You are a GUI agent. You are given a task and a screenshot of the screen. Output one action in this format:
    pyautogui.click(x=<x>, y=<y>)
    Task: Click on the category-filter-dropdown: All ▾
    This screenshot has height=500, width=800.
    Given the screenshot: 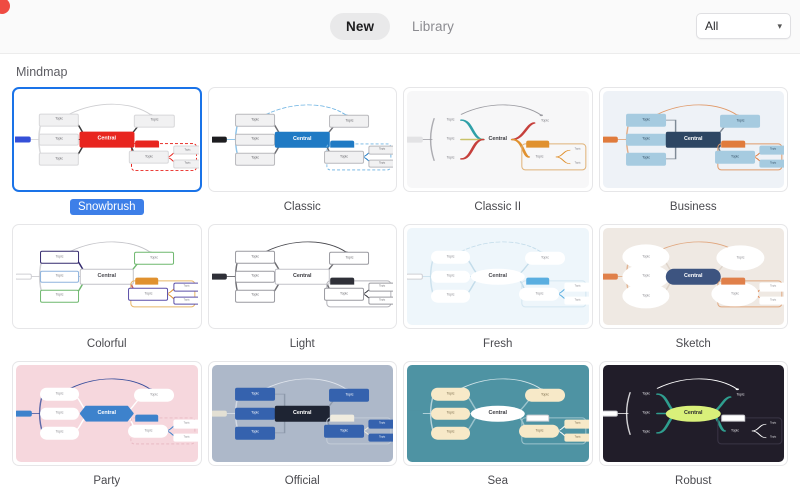 What is the action you would take?
    pyautogui.click(x=743, y=26)
    